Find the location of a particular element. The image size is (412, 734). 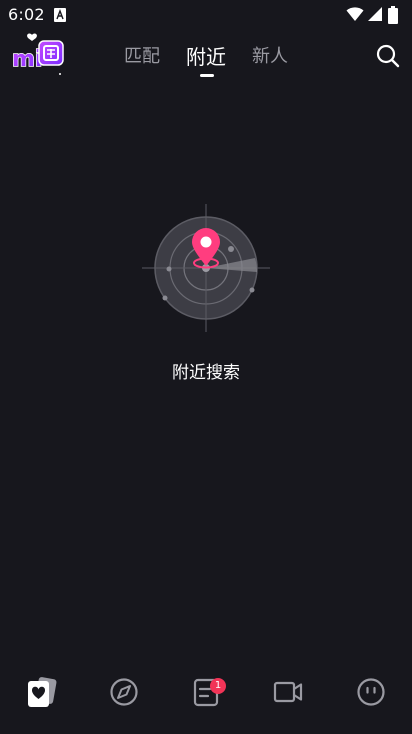

profile-face-icon is located at coordinates (371, 692).